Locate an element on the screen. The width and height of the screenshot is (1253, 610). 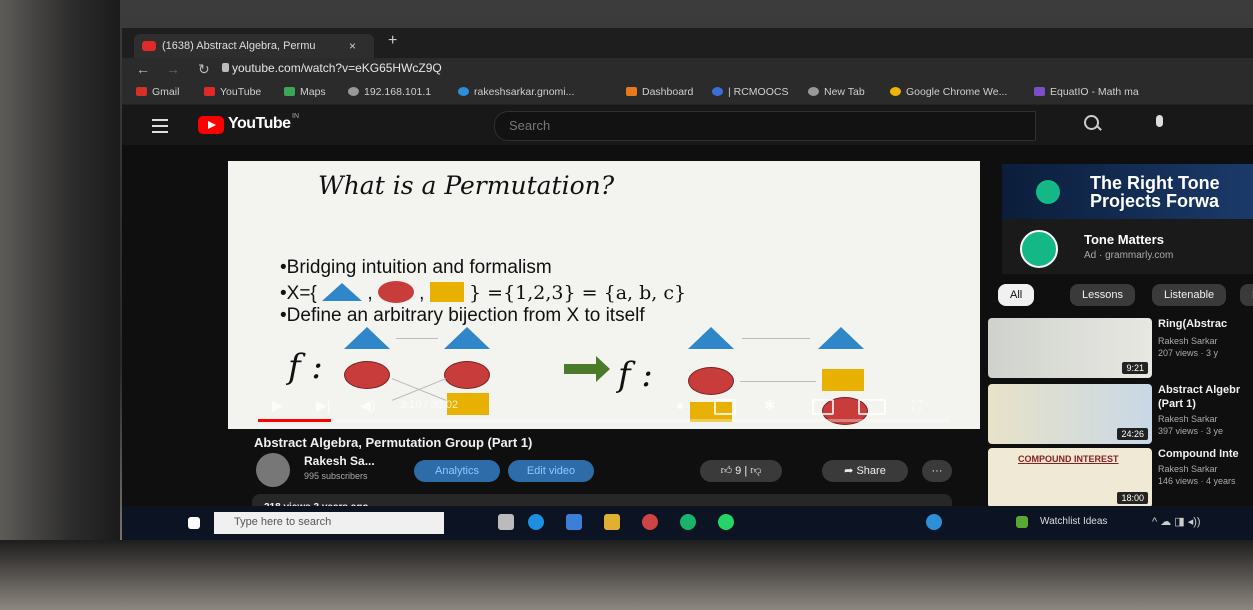
next-icon: ▶| is located at coordinates (323, 405).